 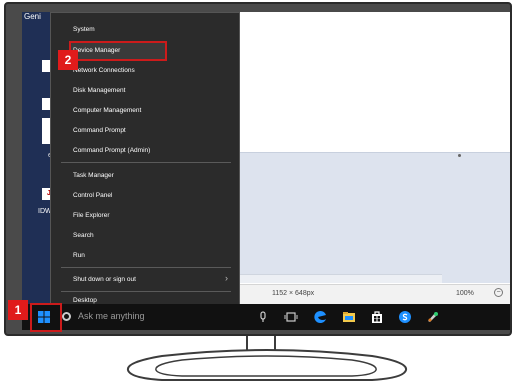 I want to click on menu-item-shut-down: Shut down or sign out, so click(x=145, y=280).